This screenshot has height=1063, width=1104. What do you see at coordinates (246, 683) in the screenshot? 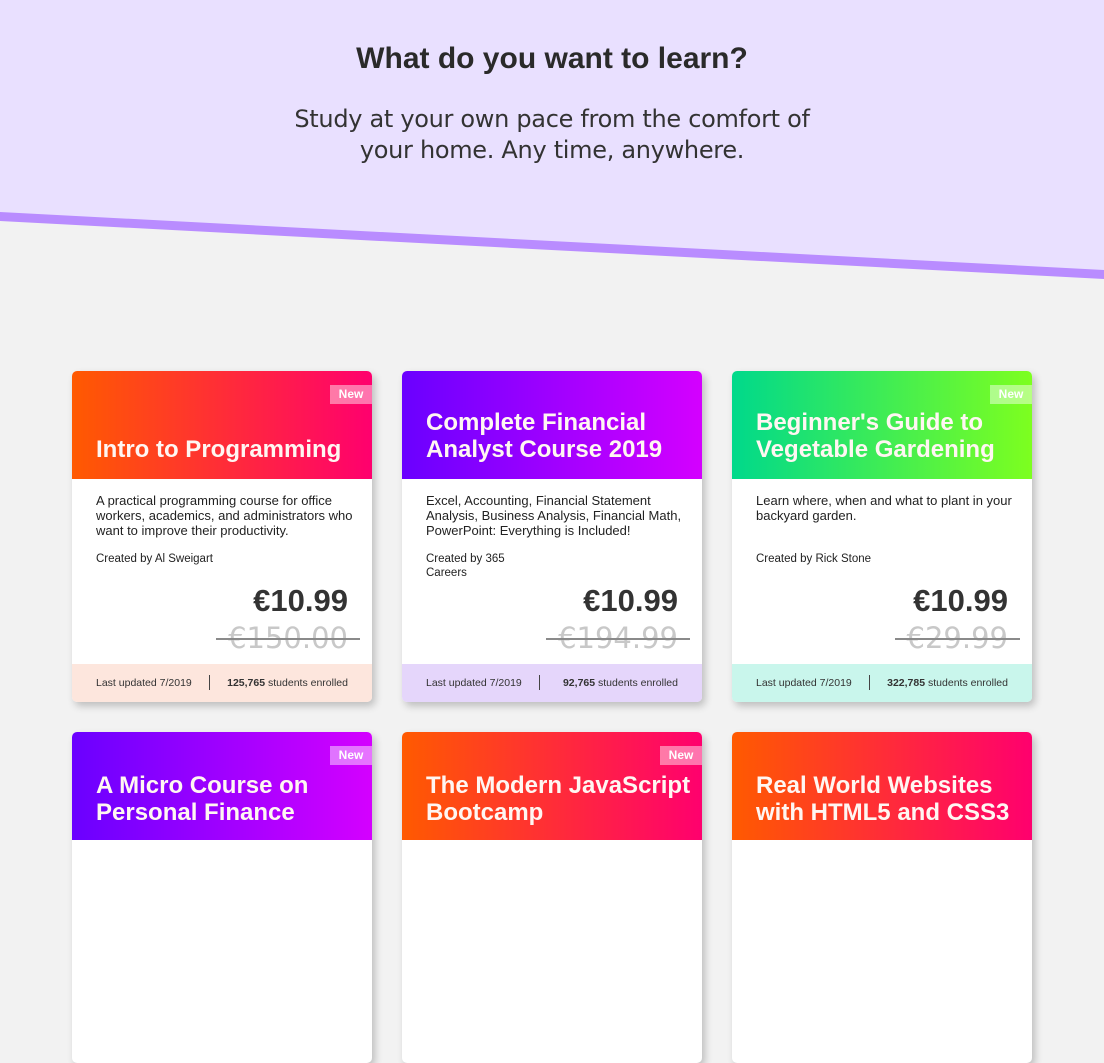
I see `students-count: 125,765` at bounding box center [246, 683].